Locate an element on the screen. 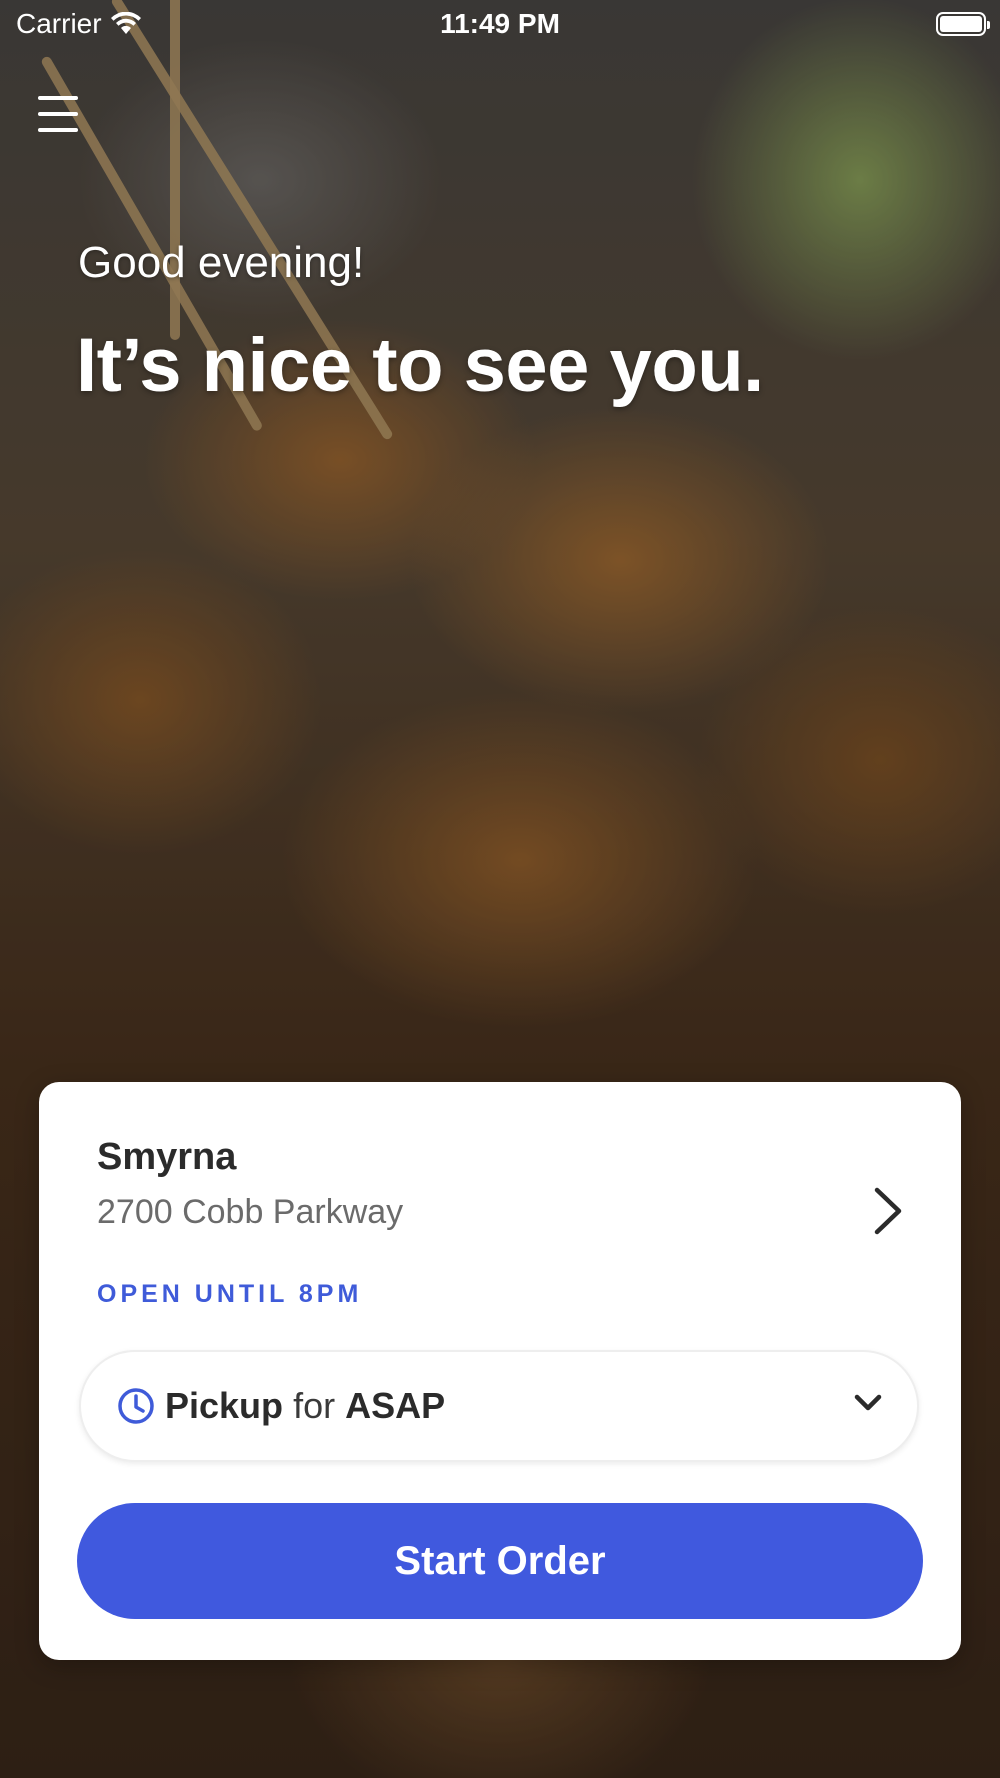 Image resolution: width=1000 pixels, height=1778 pixels. fulfillment-time: ASAP is located at coordinates (395, 1405).